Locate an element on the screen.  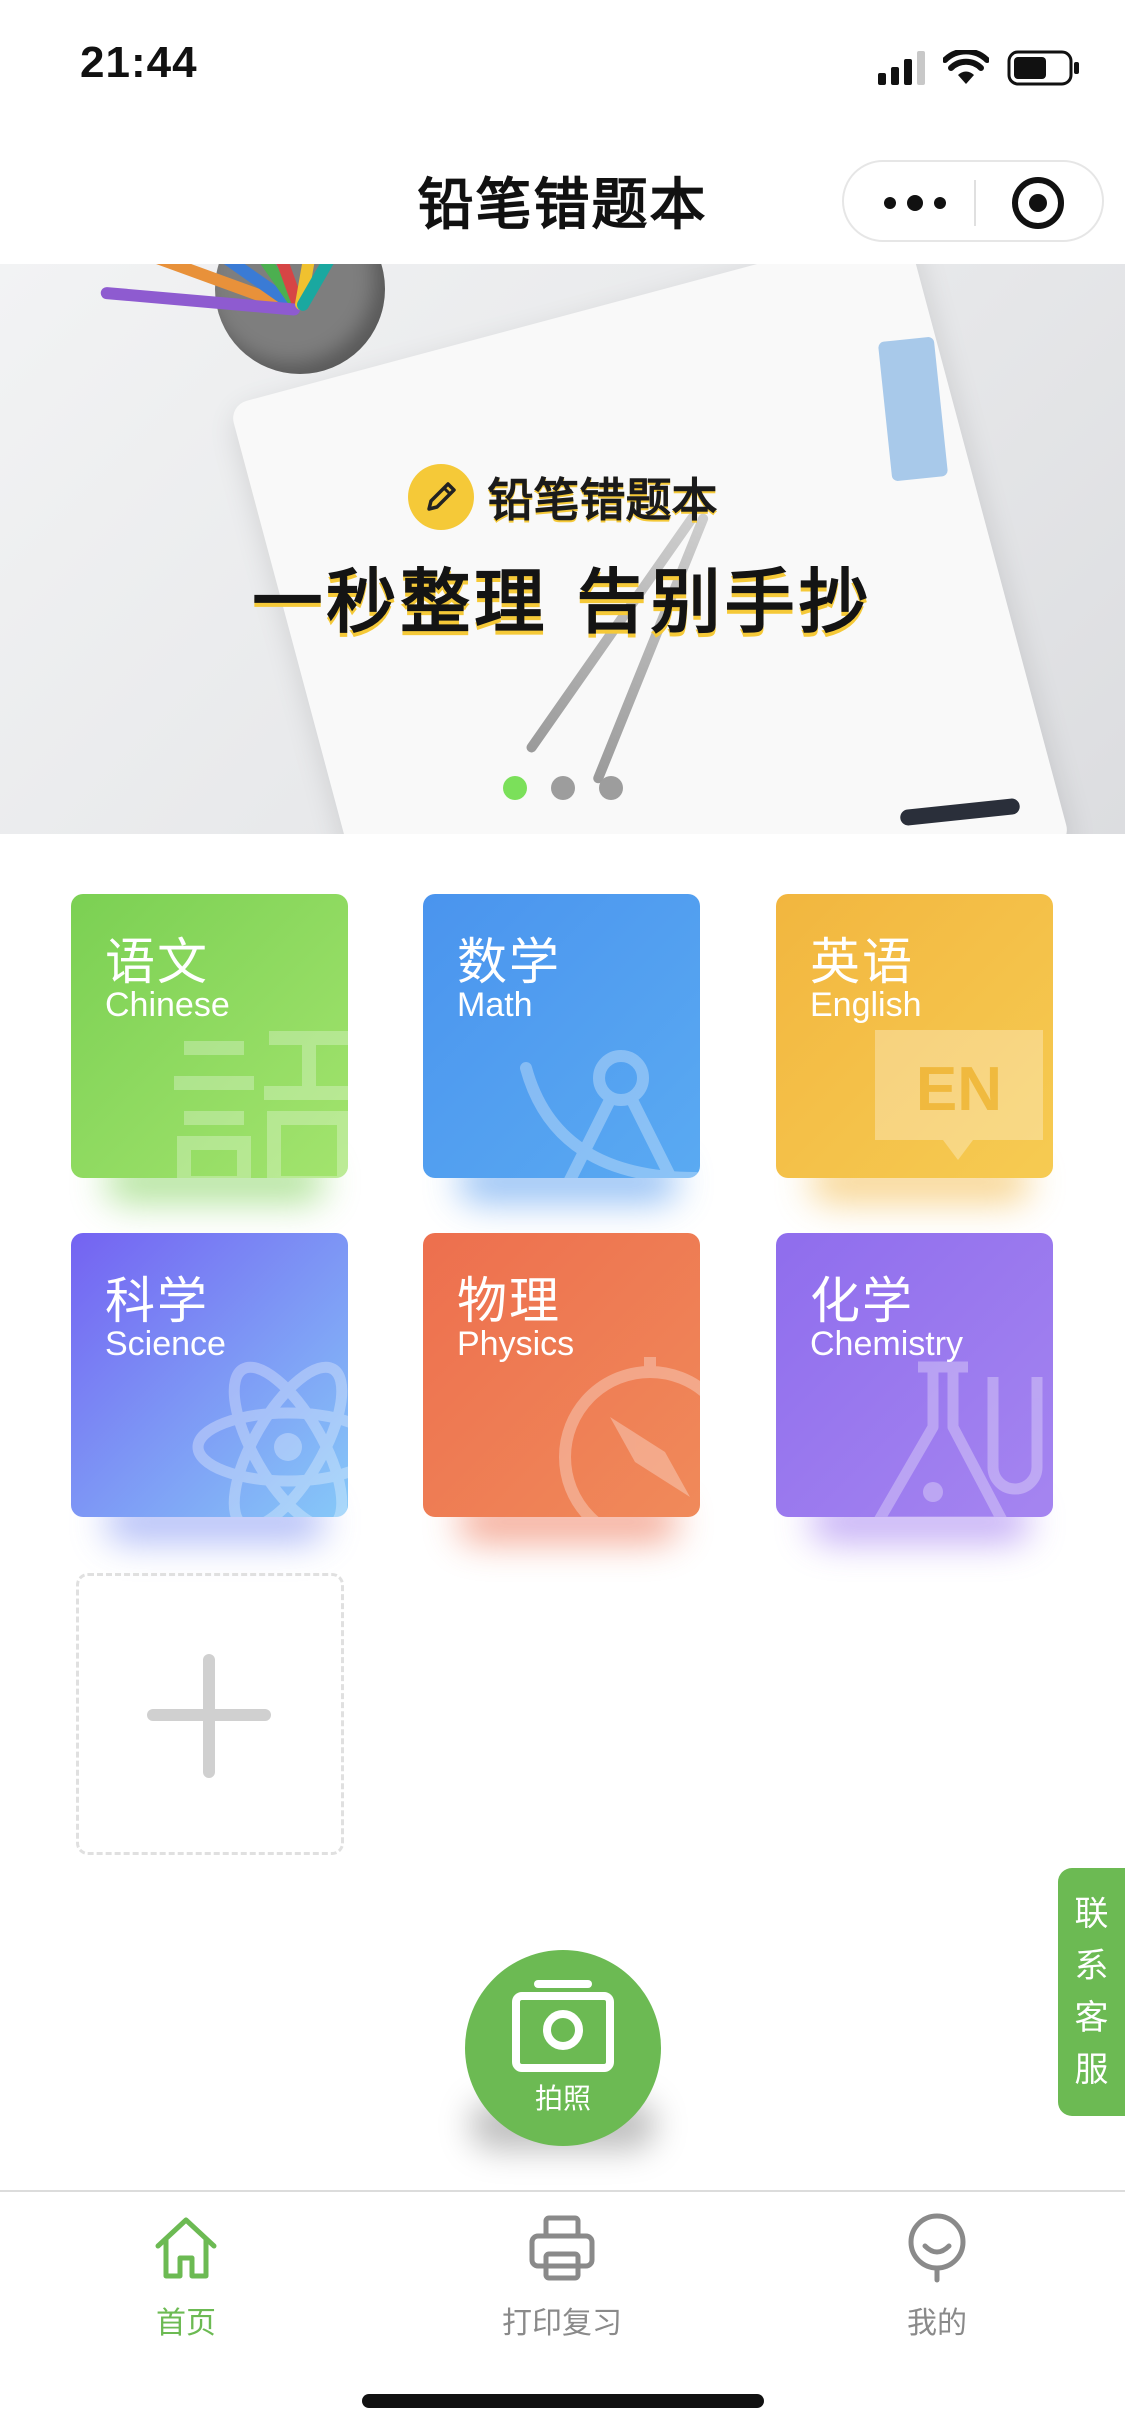
more-dots-icon is located at coordinates (915, 203).